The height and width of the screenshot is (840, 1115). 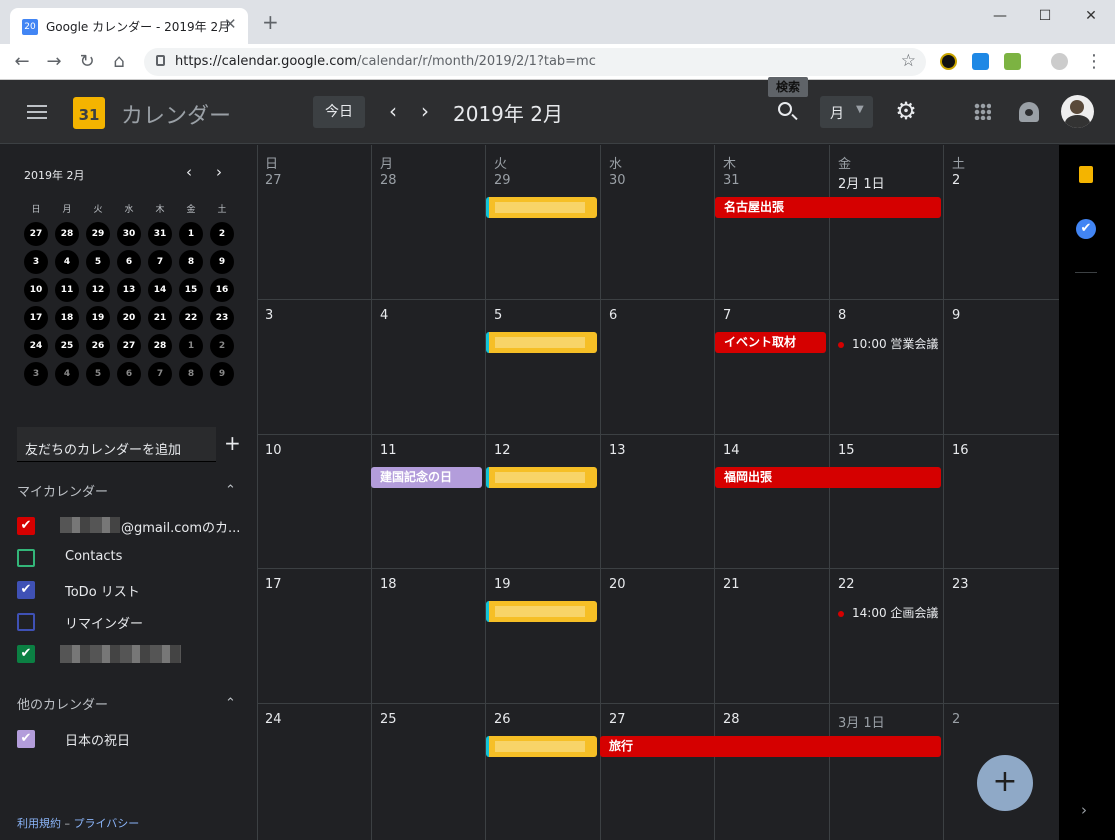 What do you see at coordinates (1077, 111) in the screenshot?
I see `avatar` at bounding box center [1077, 111].